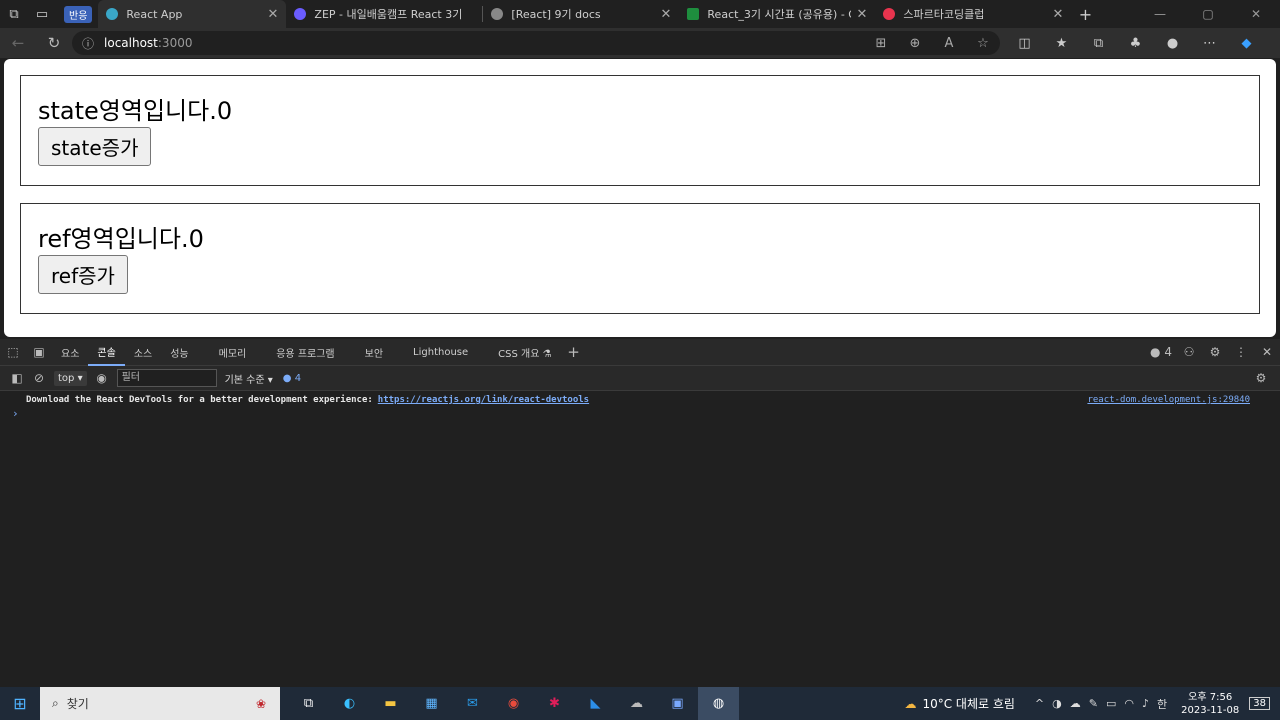 This screenshot has width=1280, height=720. Describe the element at coordinates (889, 14) in the screenshot. I see `sparta-favicon-icon` at that location.